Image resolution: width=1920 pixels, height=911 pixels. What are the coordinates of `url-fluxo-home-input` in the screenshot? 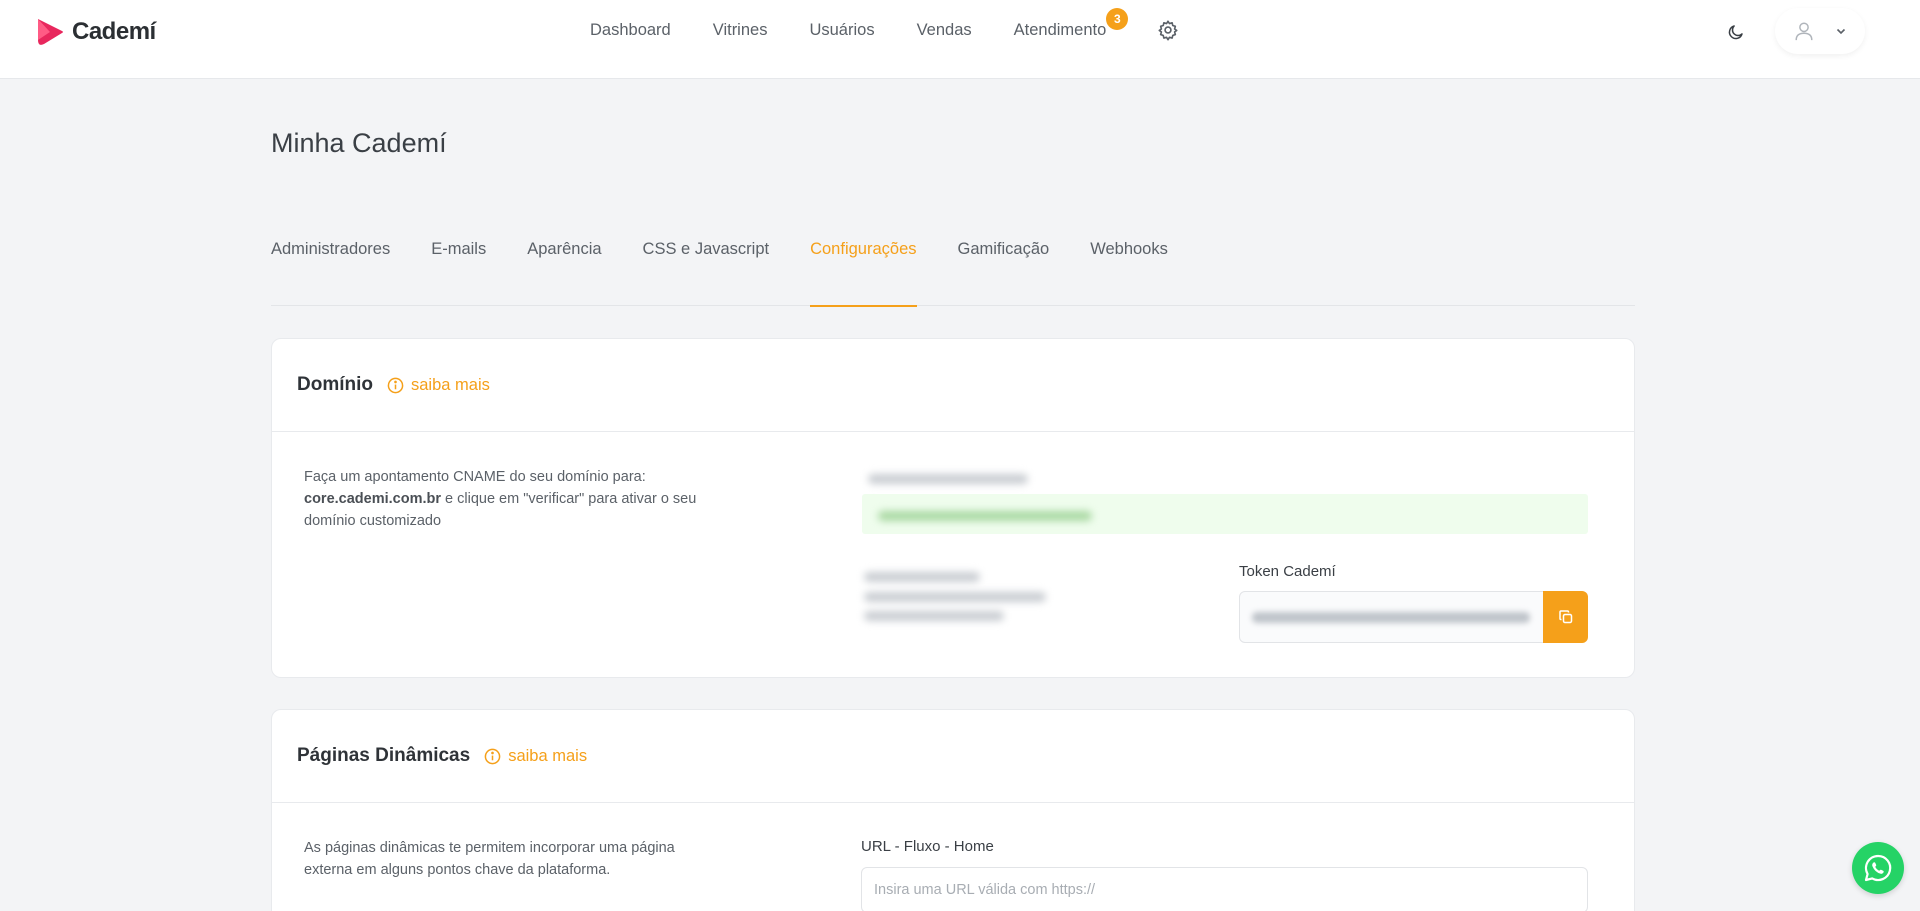 It's located at (1224, 889).